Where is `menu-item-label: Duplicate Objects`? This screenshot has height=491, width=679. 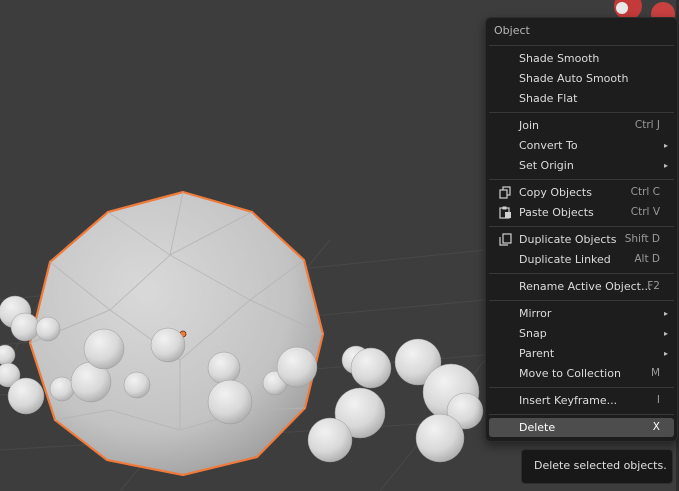 menu-item-label: Duplicate Objects is located at coordinates (568, 239).